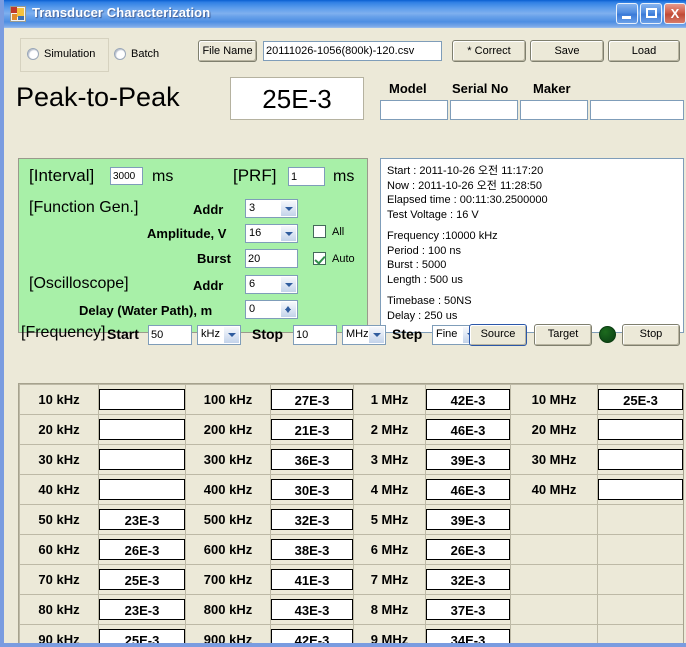 Image resolution: width=686 pixels, height=647 pixels. What do you see at coordinates (271, 258) in the screenshot?
I see `burst-input: 20` at bounding box center [271, 258].